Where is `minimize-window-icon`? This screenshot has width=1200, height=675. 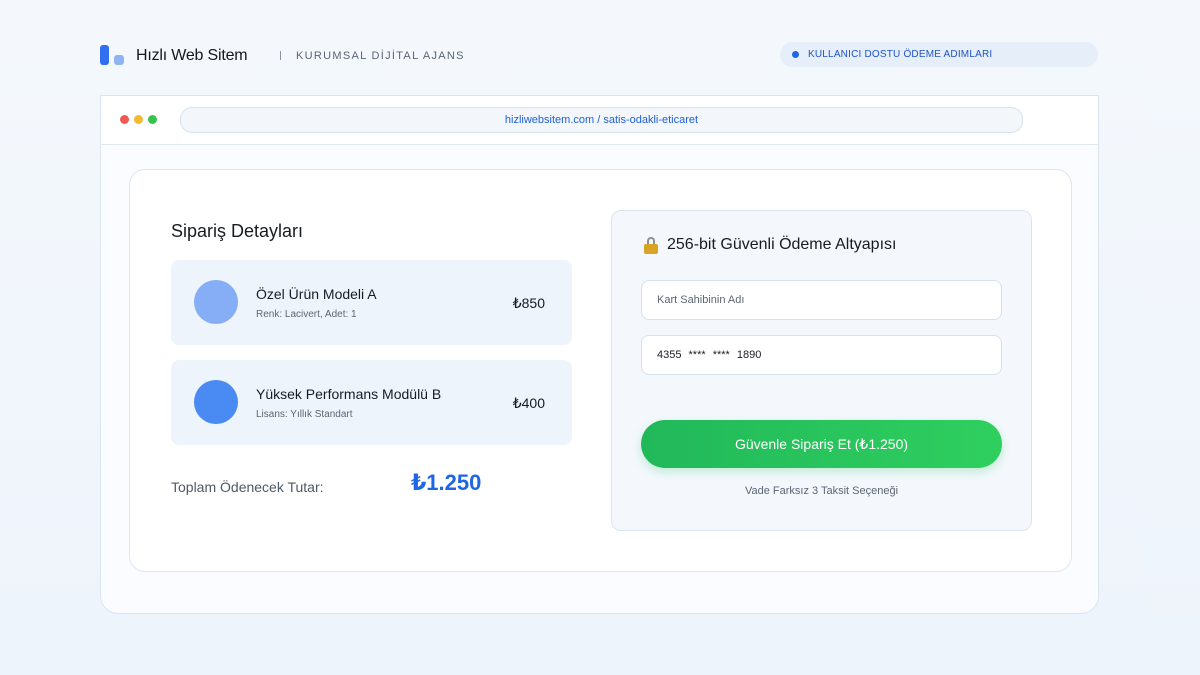 minimize-window-icon is located at coordinates (138, 119).